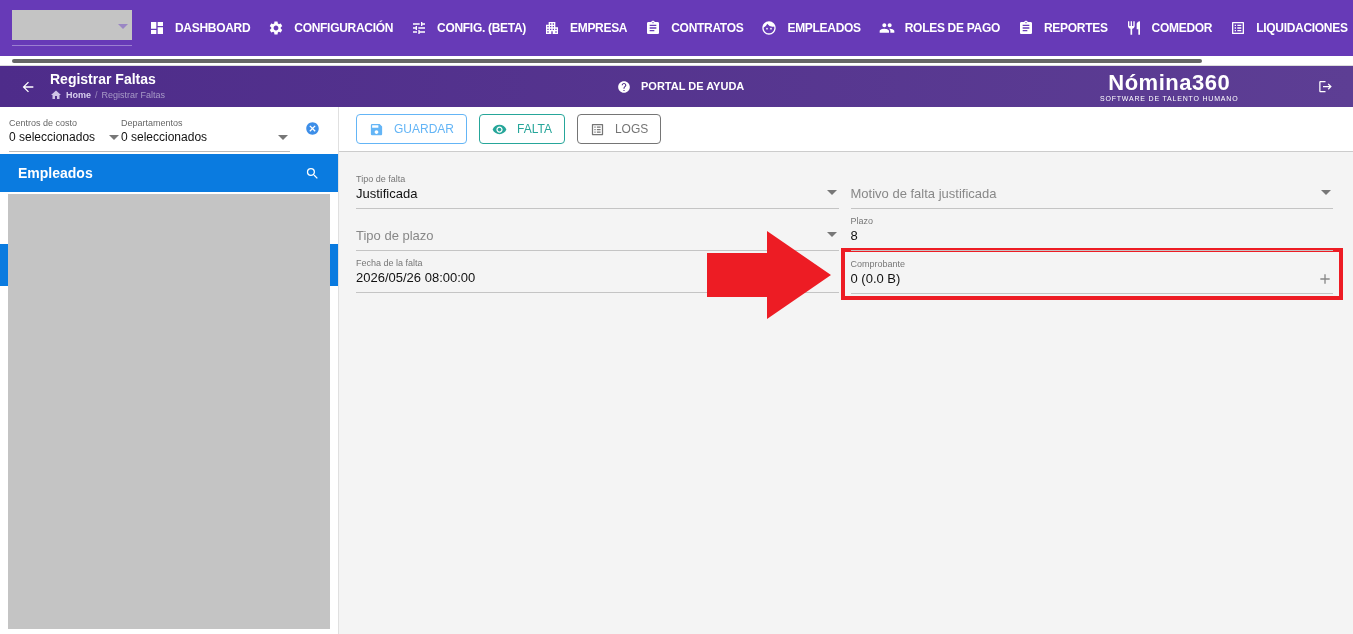  What do you see at coordinates (419, 28) in the screenshot?
I see `sliders-icon` at bounding box center [419, 28].